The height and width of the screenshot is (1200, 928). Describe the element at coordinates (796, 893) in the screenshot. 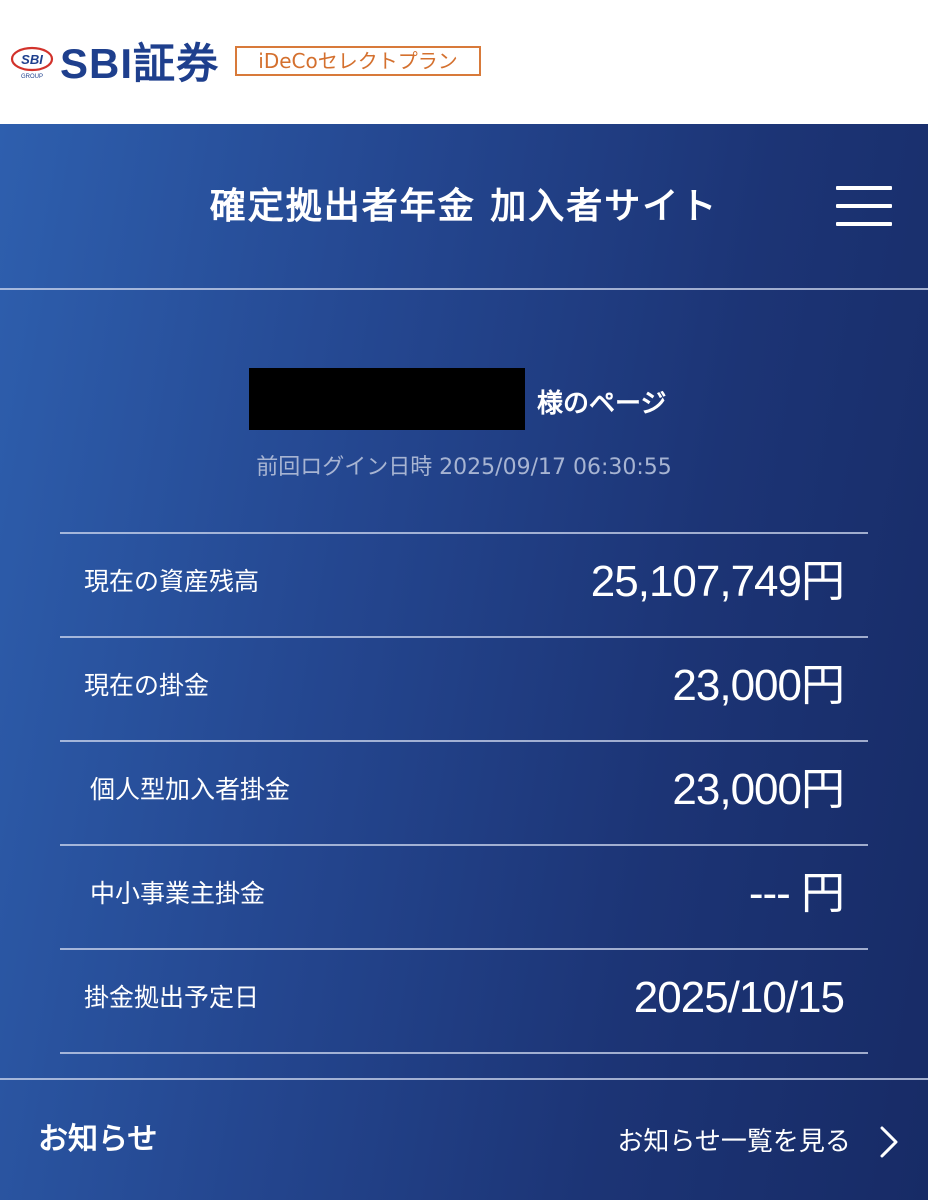

I see `summary-row-value: --- 円` at that location.